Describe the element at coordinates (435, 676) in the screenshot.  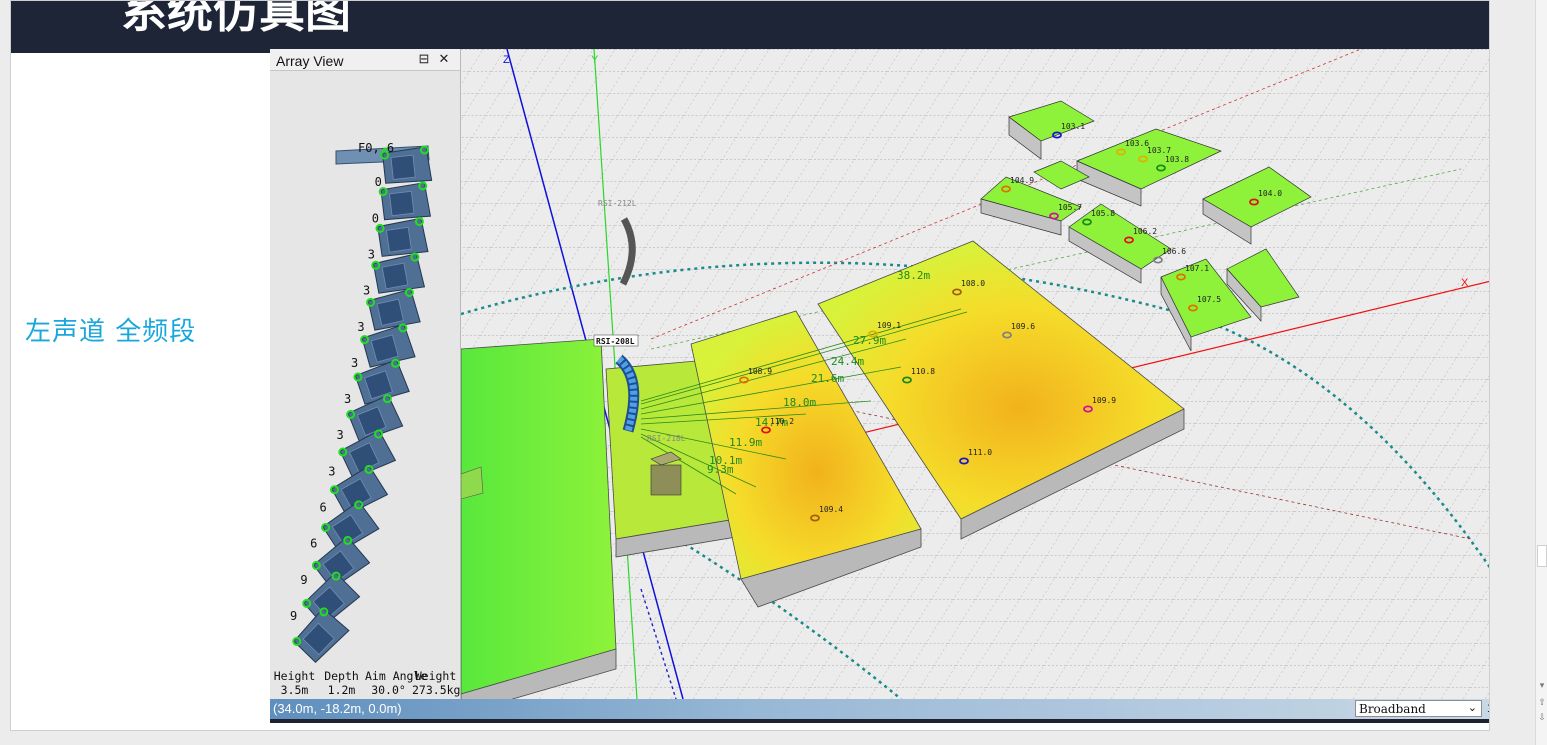
I see `spec-header-weight: Weight` at that location.